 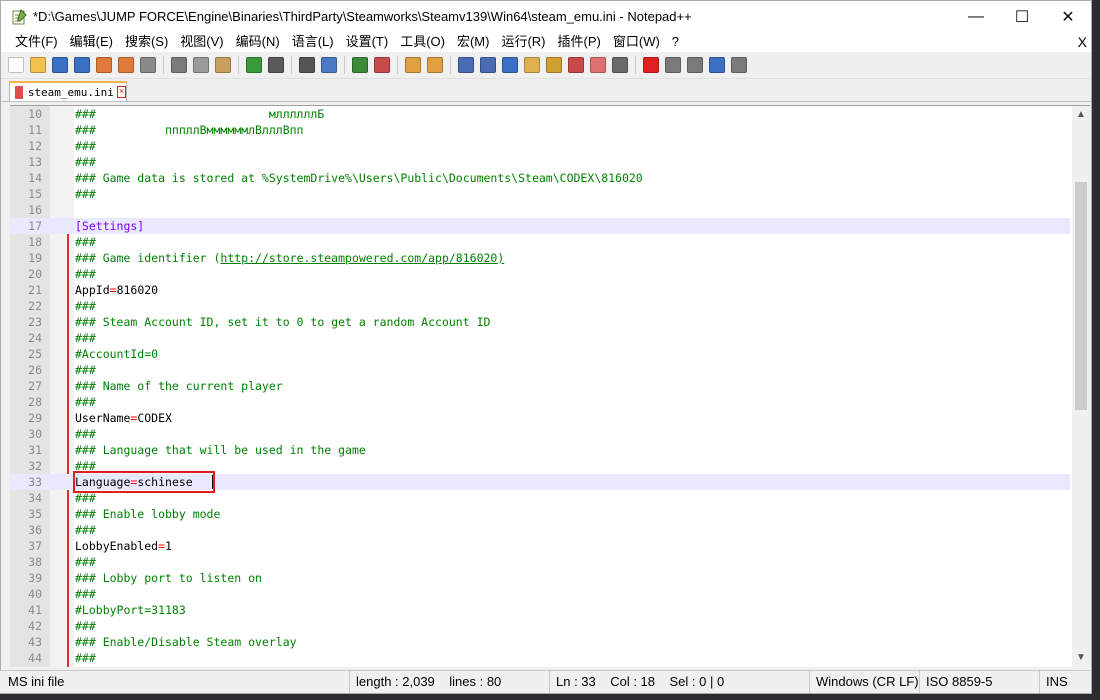 What do you see at coordinates (540, 114) in the screenshot?
I see `code-line: 10 ### мллллллБ` at bounding box center [540, 114].